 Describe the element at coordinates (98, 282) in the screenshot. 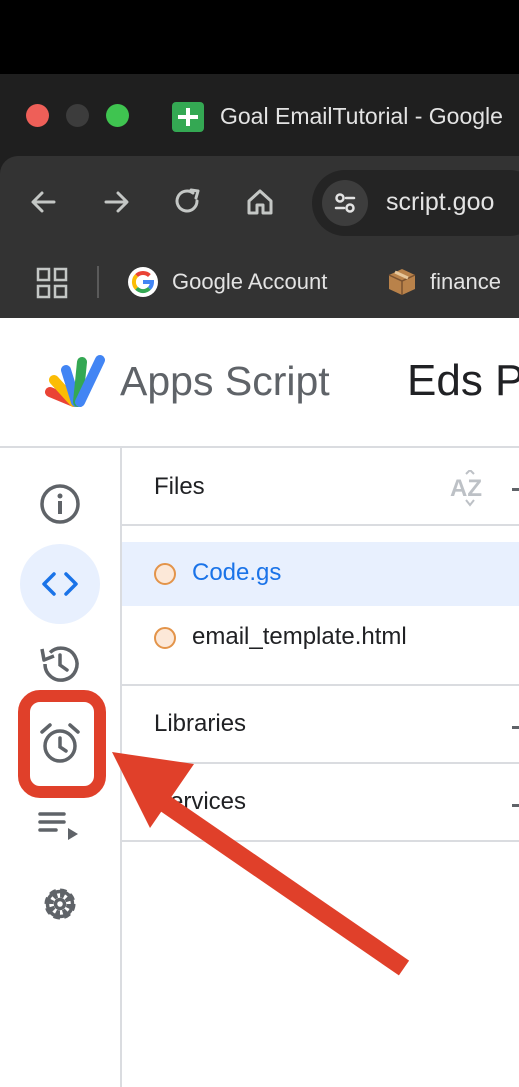

I see `bookmarks-divider` at that location.